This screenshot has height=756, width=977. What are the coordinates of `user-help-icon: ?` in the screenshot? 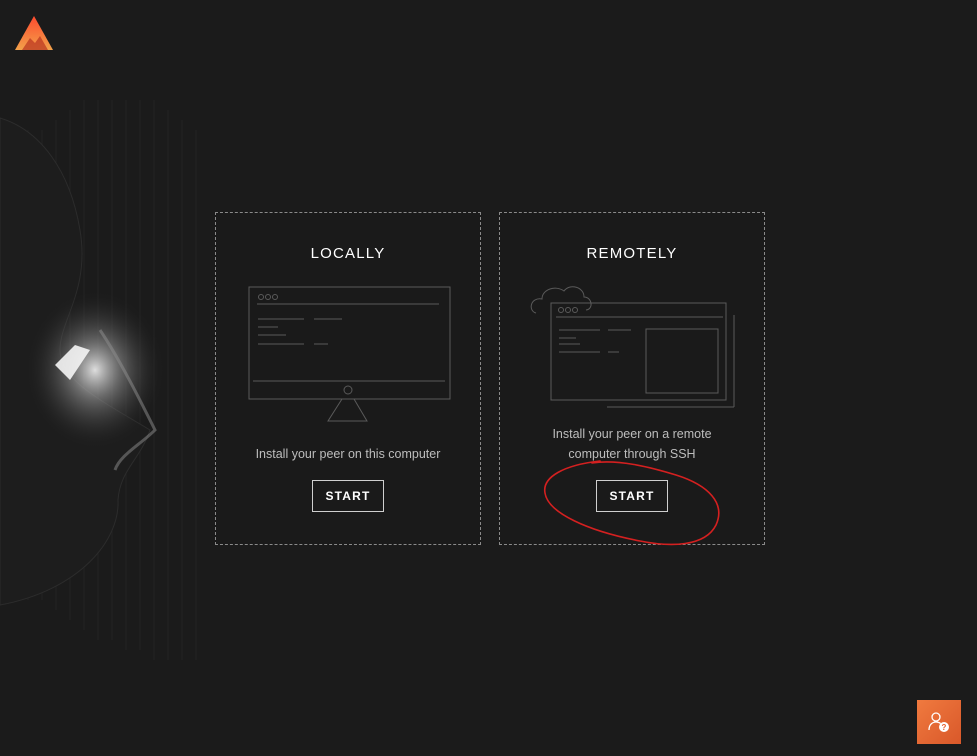 It's located at (938, 722).